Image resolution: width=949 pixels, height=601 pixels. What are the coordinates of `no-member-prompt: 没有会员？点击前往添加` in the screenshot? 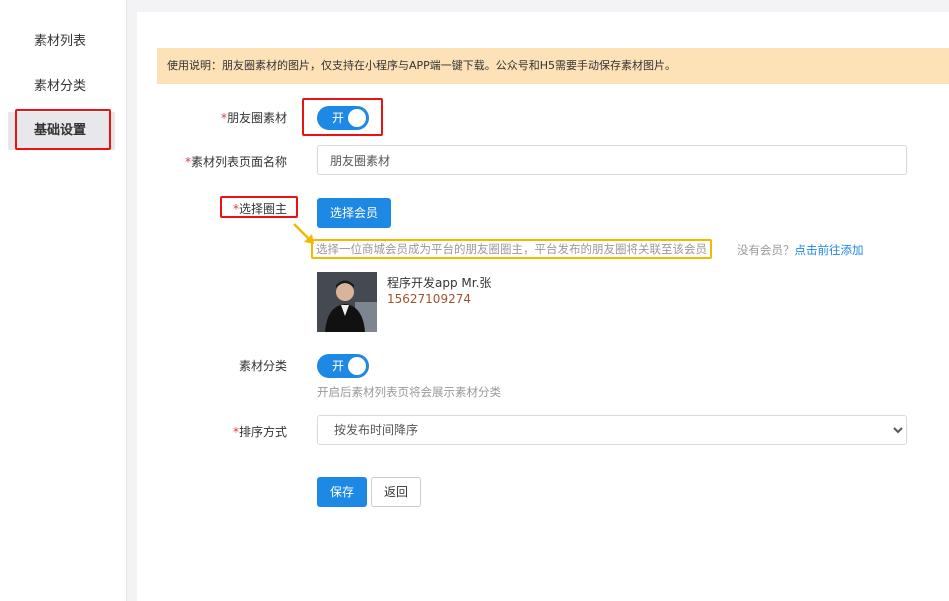 It's located at (800, 250).